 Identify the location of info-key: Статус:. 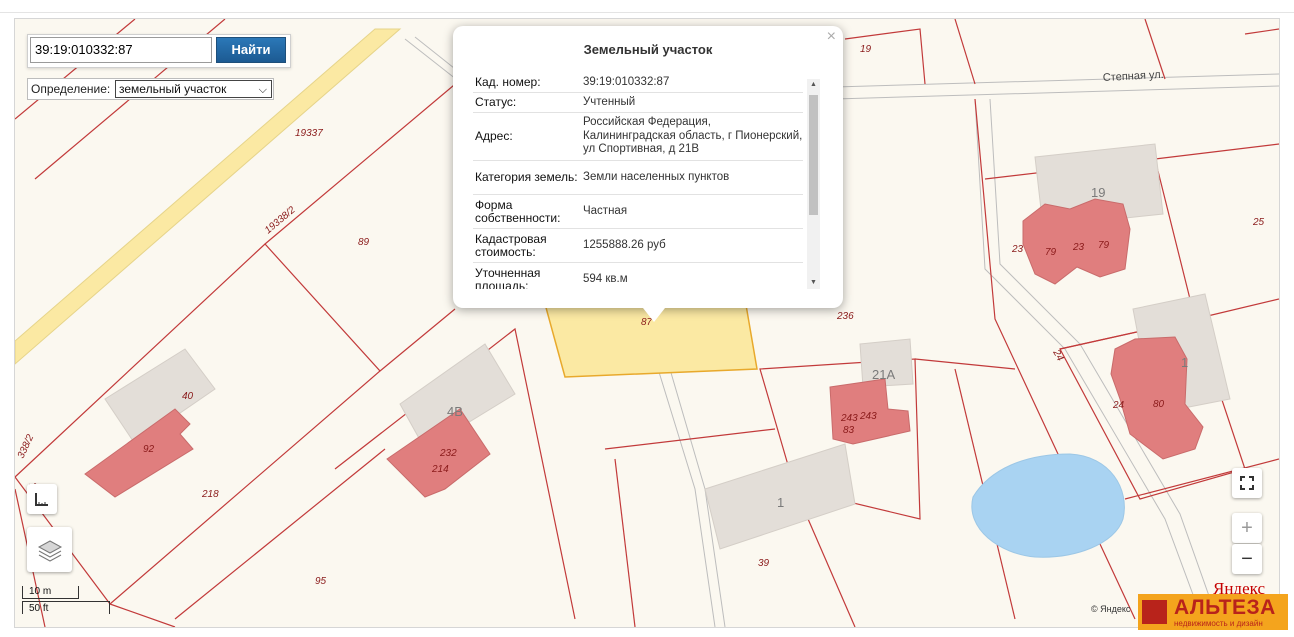
(496, 102).